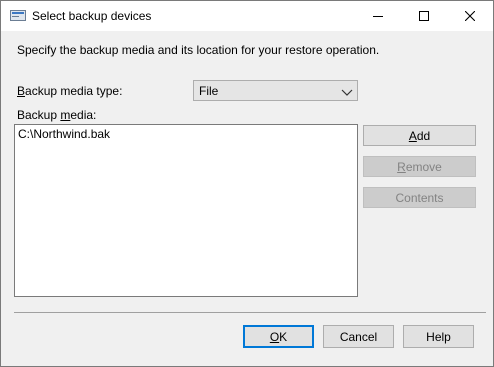 Image resolution: width=494 pixels, height=367 pixels. Describe the element at coordinates (83, 115) in the screenshot. I see `backup-media-label-rest: edia:` at that location.